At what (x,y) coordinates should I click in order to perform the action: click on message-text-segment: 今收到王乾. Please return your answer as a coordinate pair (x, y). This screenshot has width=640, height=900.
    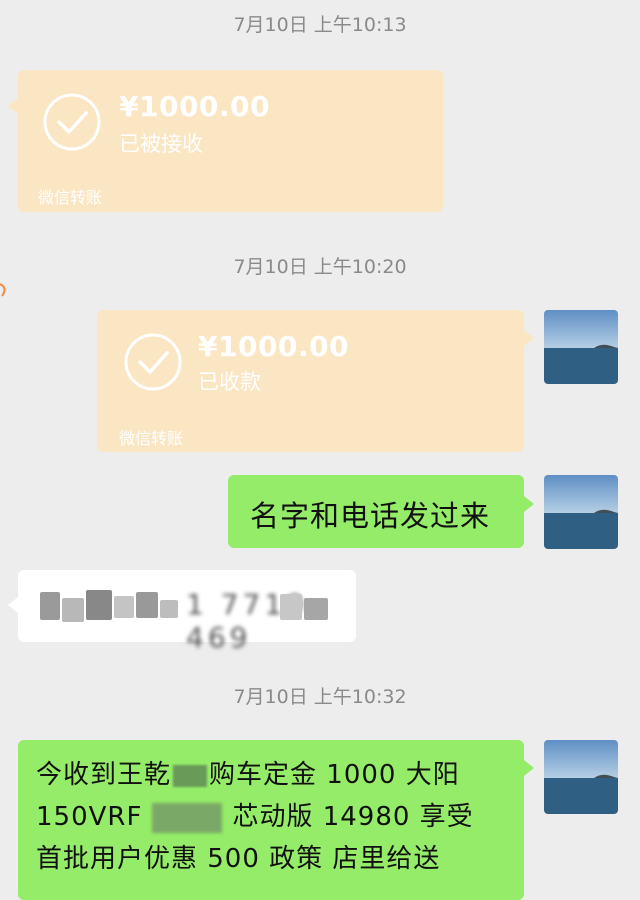
    Looking at the image, I should click on (104, 775).